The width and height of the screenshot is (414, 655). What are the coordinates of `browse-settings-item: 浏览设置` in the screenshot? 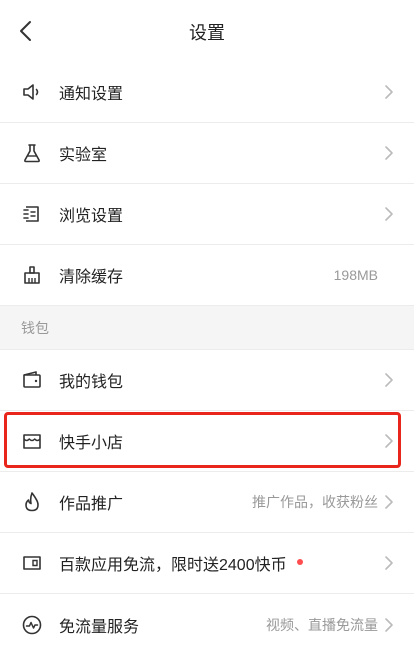 It's located at (207, 214).